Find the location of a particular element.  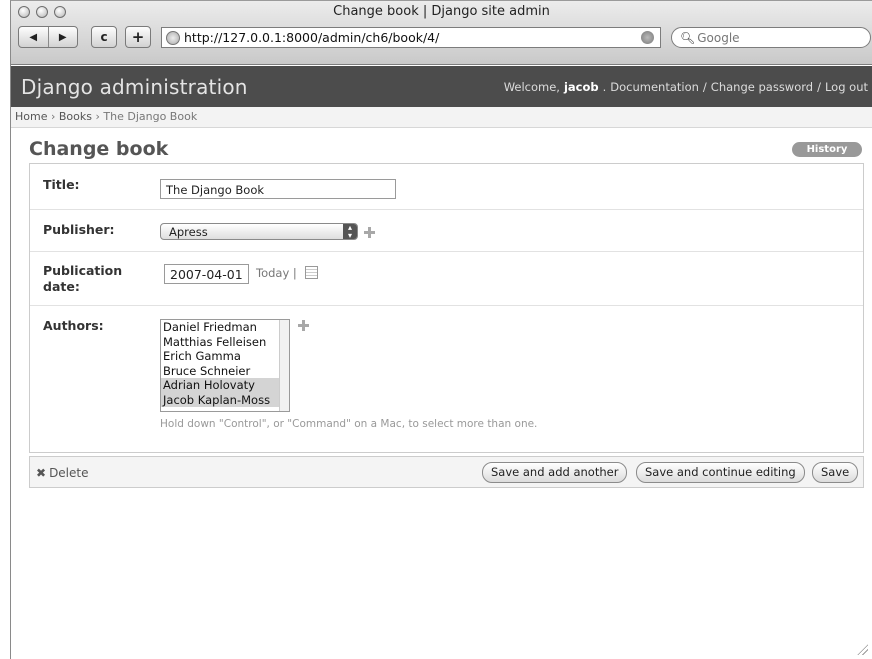

date-shortcuts: Today | is located at coordinates (276, 273).